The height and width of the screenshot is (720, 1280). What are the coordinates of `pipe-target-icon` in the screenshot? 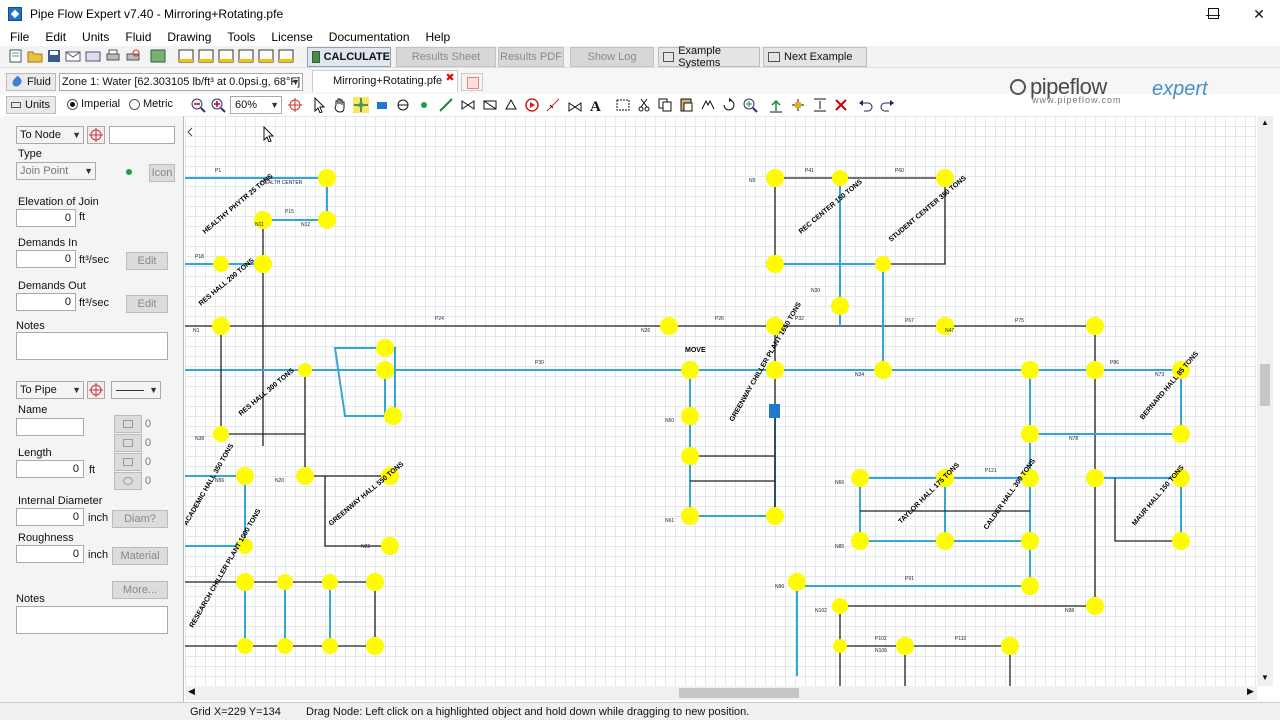 It's located at (96, 390).